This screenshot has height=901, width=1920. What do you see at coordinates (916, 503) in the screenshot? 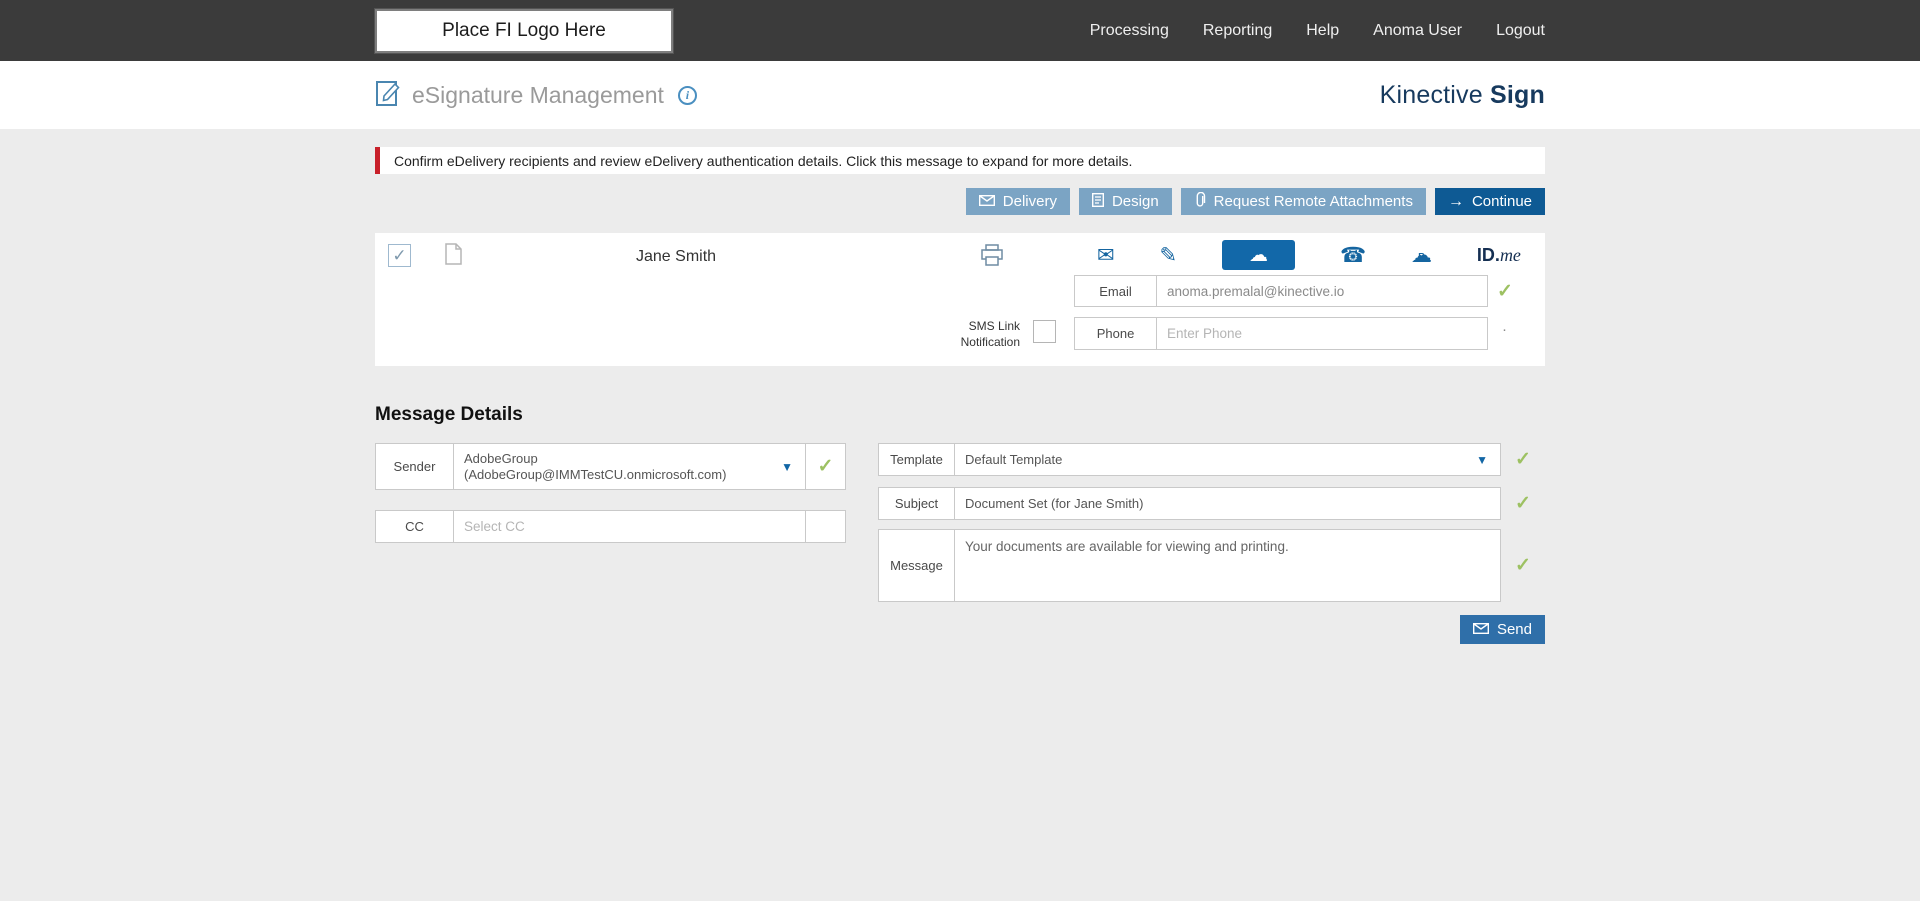
I see `subject-label: Subject` at bounding box center [916, 503].